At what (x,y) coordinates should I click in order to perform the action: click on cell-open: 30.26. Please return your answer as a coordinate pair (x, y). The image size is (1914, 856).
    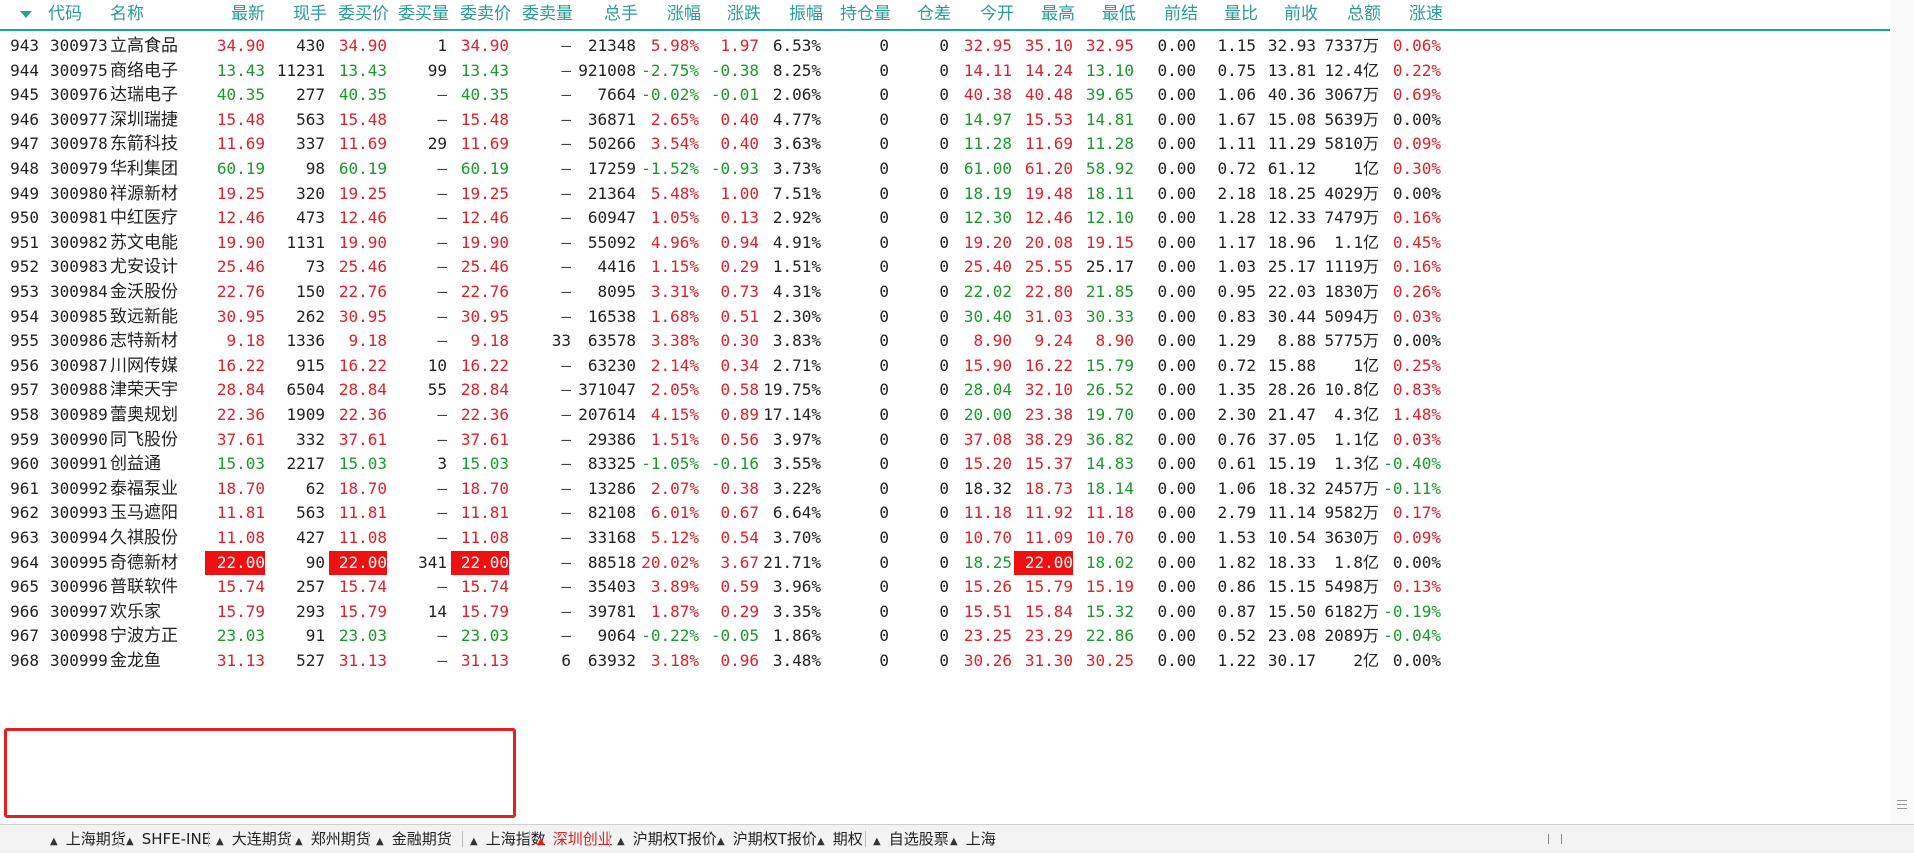
    Looking at the image, I should click on (987, 660).